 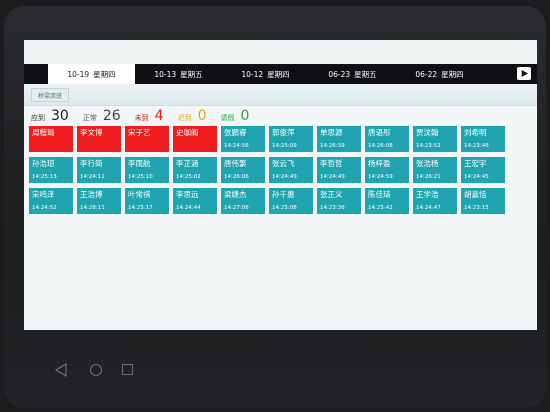 I want to click on student-name: 张正义, so click(x=331, y=194).